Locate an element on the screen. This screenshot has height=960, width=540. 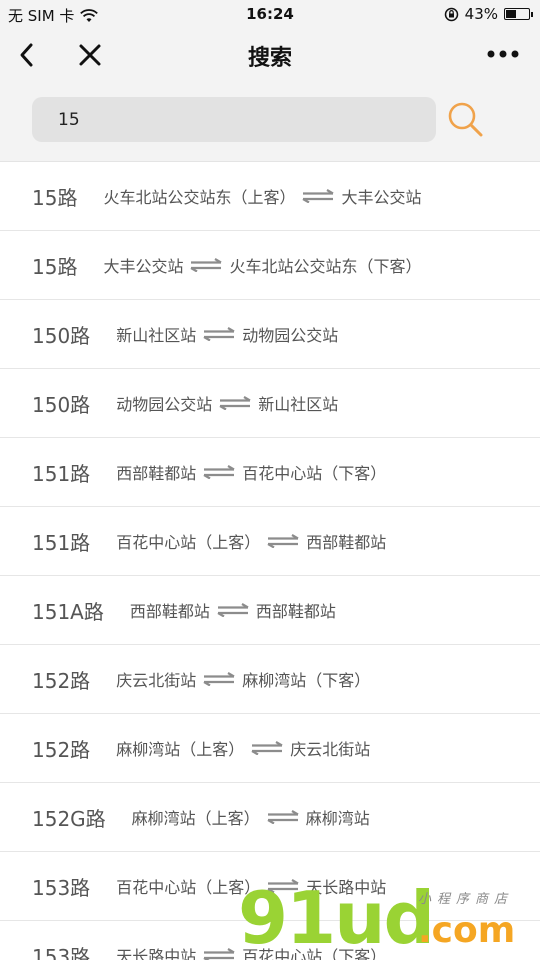
route-row: 153路 百花中心站（上客） 天长路中站 is located at coordinates (270, 886).